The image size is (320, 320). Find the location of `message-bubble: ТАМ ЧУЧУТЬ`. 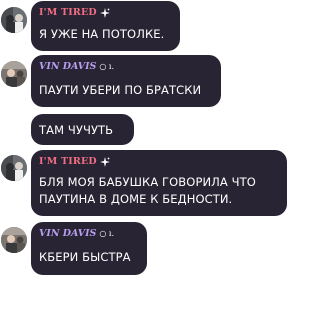

message-bubble: ТАМ ЧУЧУТЬ is located at coordinates (82, 129).